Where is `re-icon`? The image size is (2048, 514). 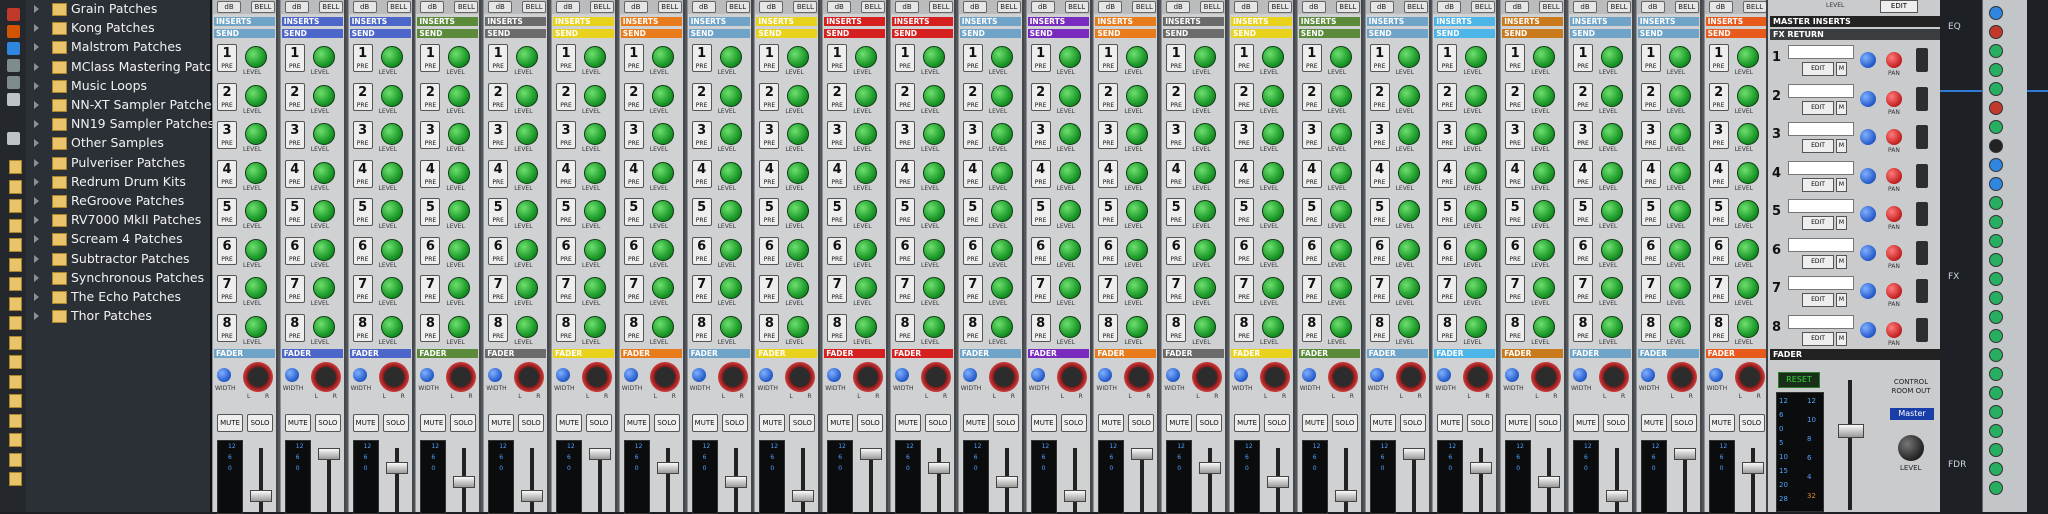
re-icon is located at coordinates (13, 31).